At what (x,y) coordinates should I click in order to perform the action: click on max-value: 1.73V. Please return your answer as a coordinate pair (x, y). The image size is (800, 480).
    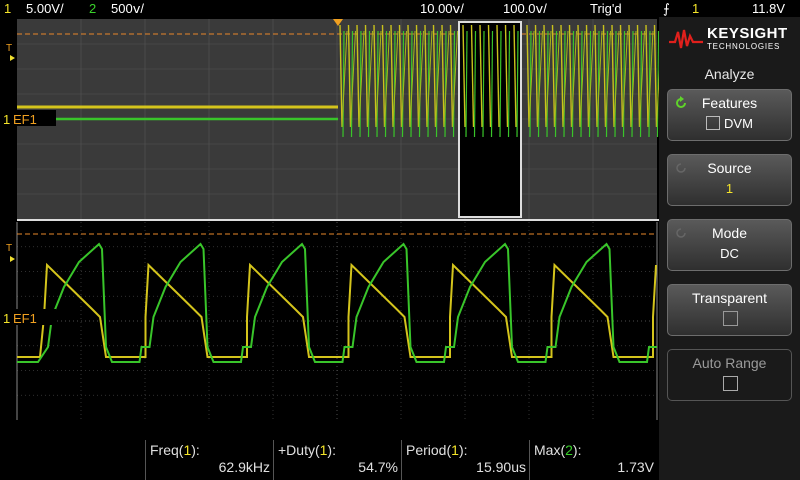
    Looking at the image, I should click on (635, 467).